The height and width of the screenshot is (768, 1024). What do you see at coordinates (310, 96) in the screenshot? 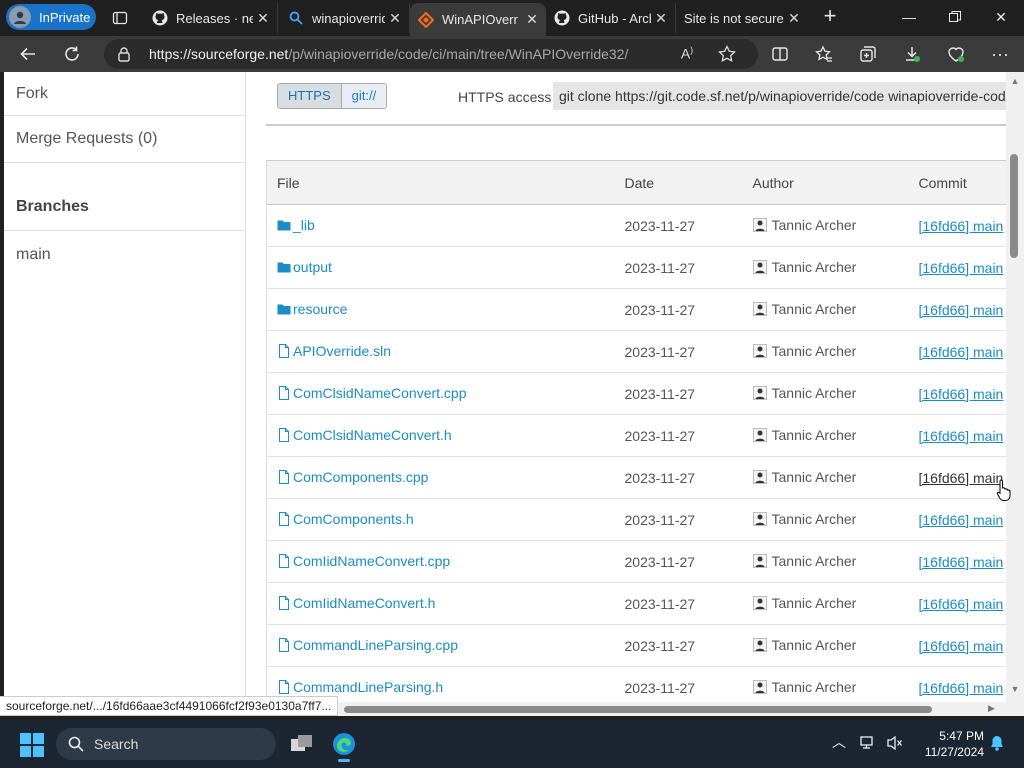
I see `https-toggle-button: HTTPS` at bounding box center [310, 96].